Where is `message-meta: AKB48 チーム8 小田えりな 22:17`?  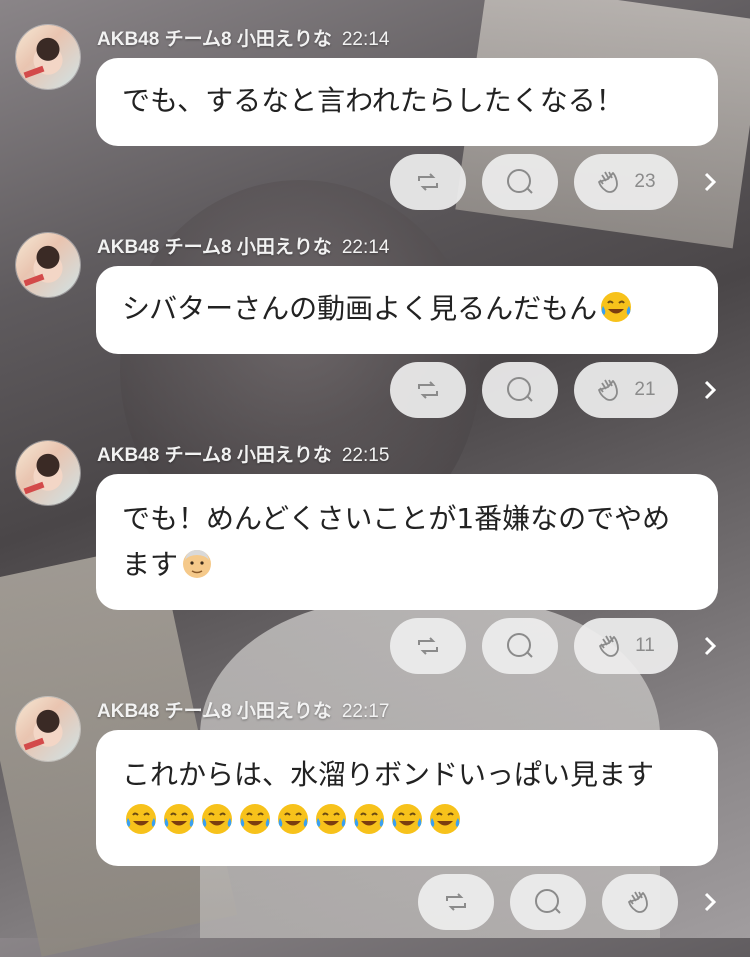
message-meta: AKB48 チーム8 小田えりな 22:17 is located at coordinates (243, 709).